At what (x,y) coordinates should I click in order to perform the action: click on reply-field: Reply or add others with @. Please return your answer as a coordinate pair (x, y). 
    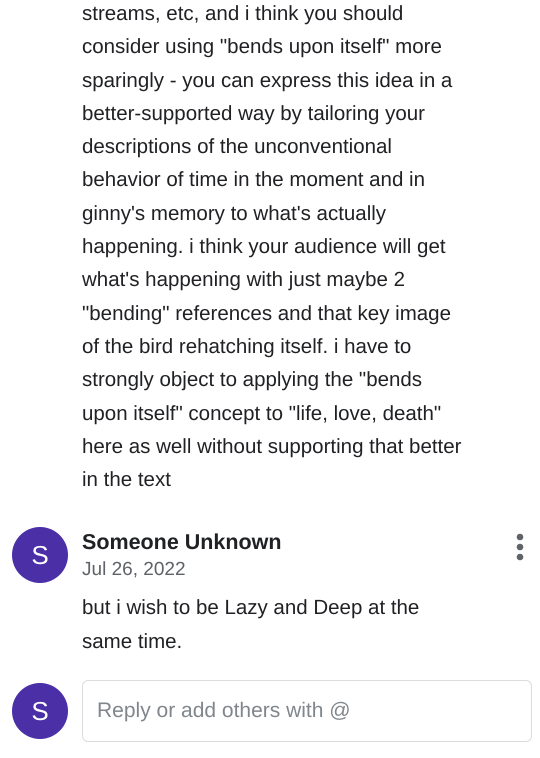
    Looking at the image, I should click on (307, 711).